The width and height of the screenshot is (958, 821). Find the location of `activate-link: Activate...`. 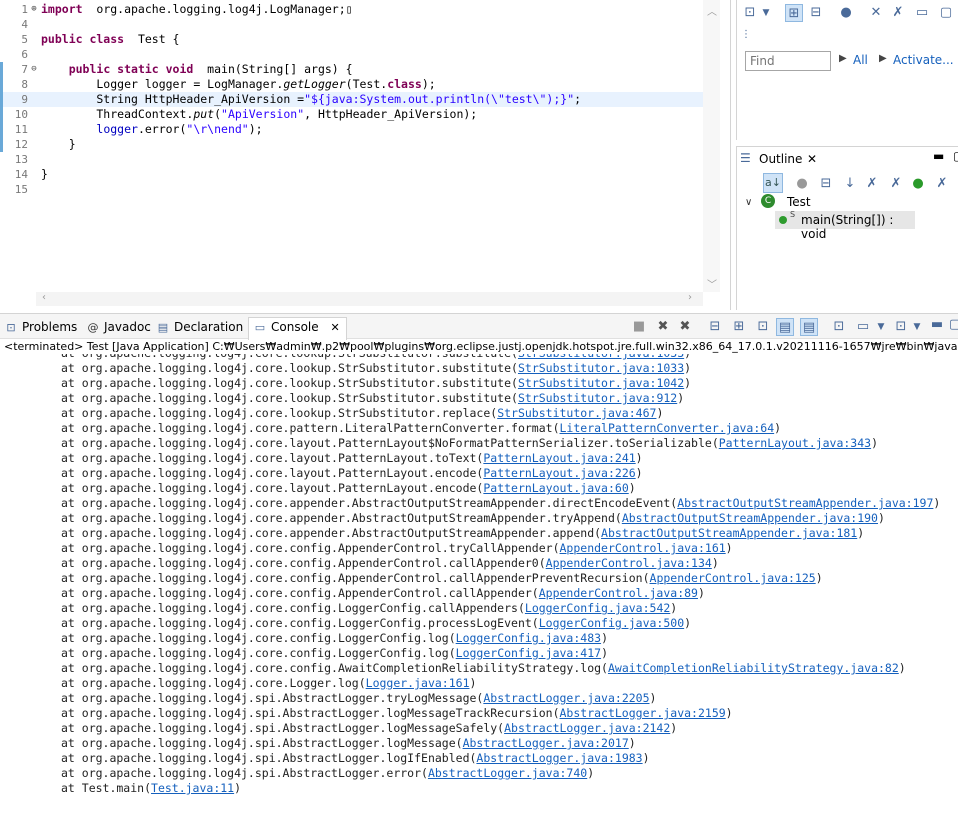

activate-link: Activate... is located at coordinates (923, 60).